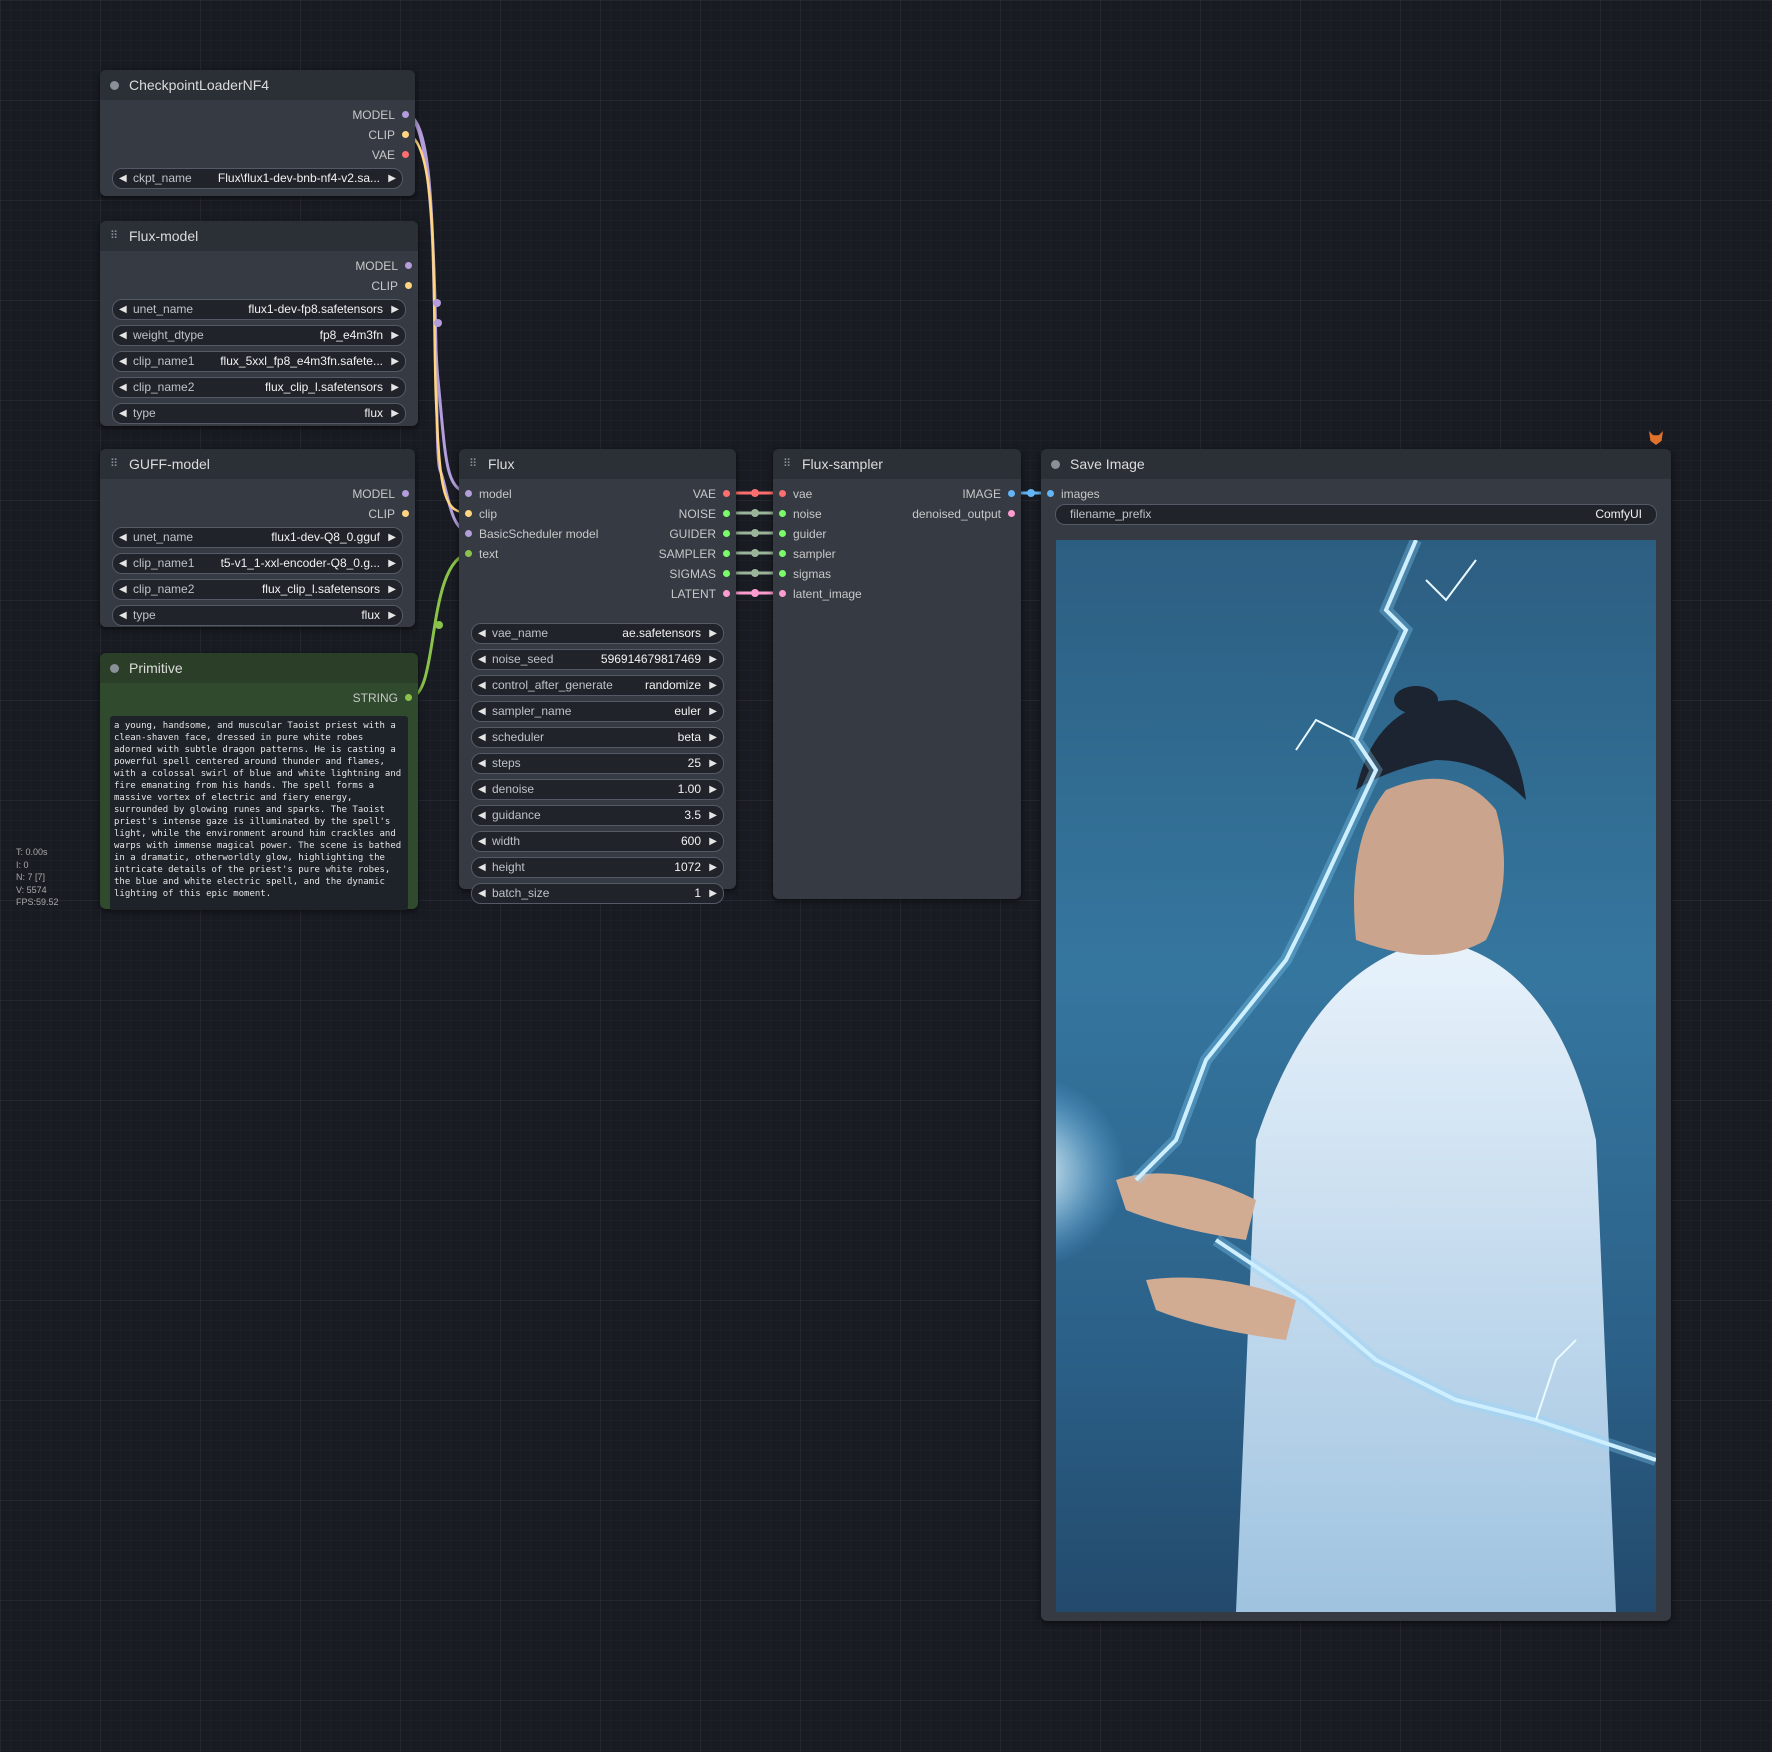 The image size is (1772, 1752). I want to click on slot-row: SIGMAS, so click(597, 574).